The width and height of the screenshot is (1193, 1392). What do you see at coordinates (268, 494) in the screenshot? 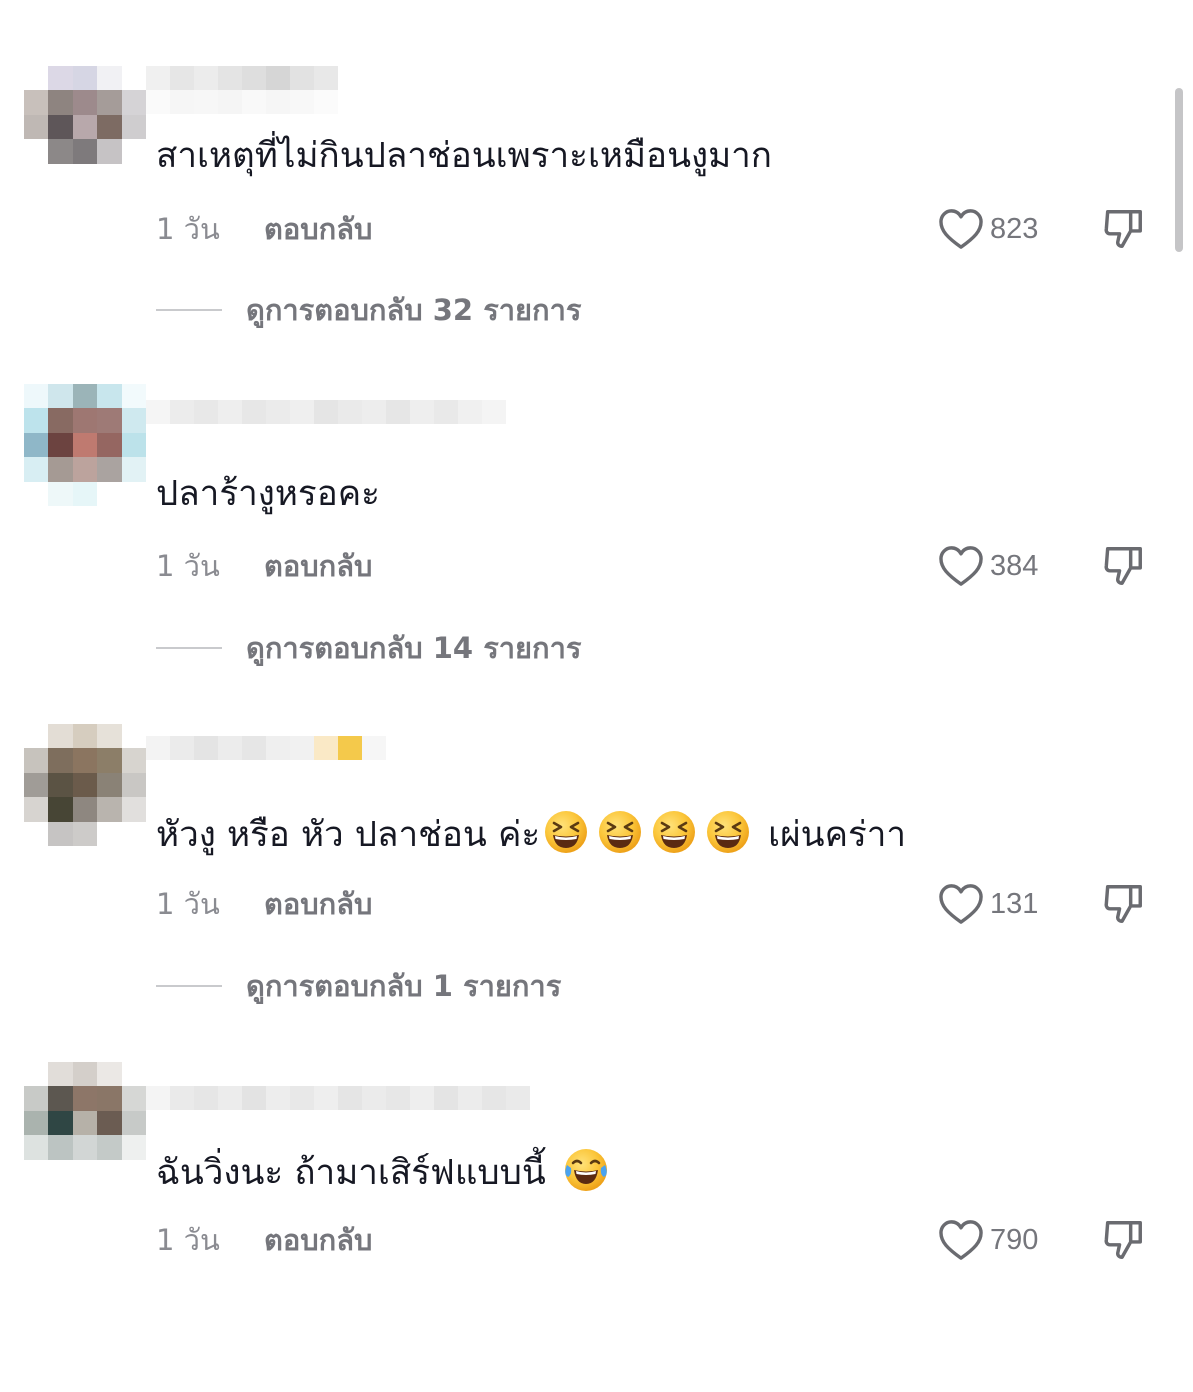
I see `comment-text: ปลาร้างูหรอคะ` at bounding box center [268, 494].